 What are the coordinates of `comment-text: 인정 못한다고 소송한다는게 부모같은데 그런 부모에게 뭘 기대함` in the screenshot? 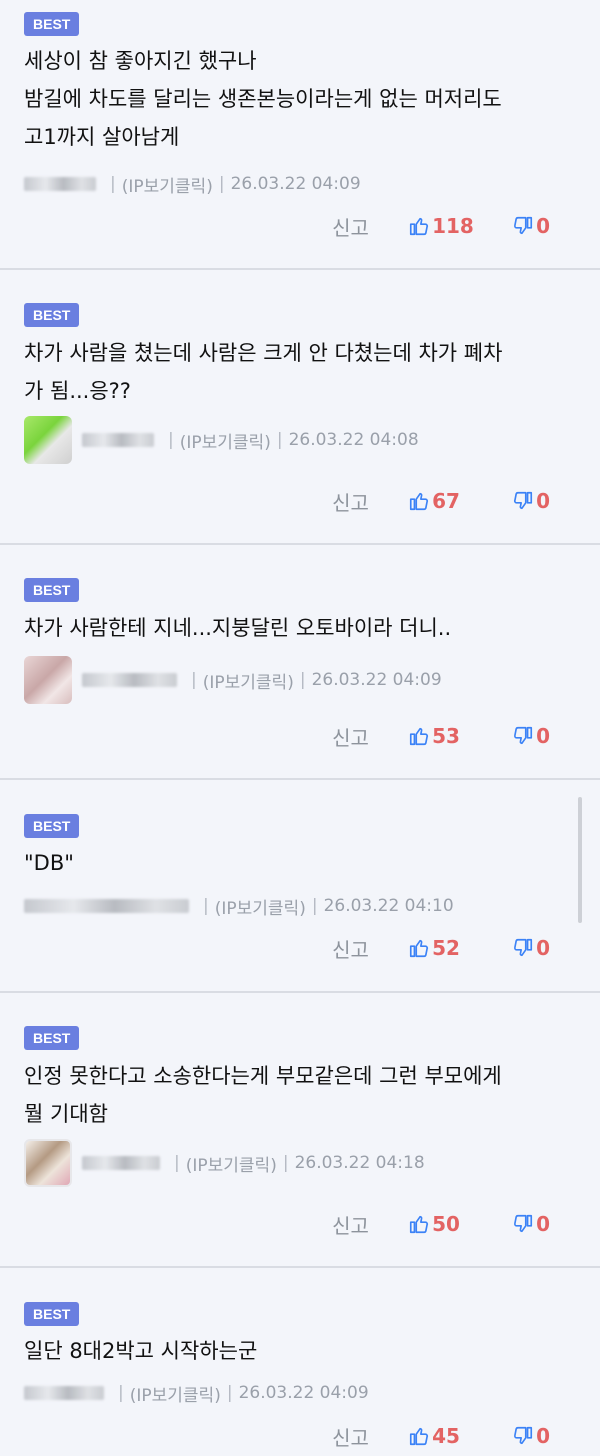 It's located at (263, 1095).